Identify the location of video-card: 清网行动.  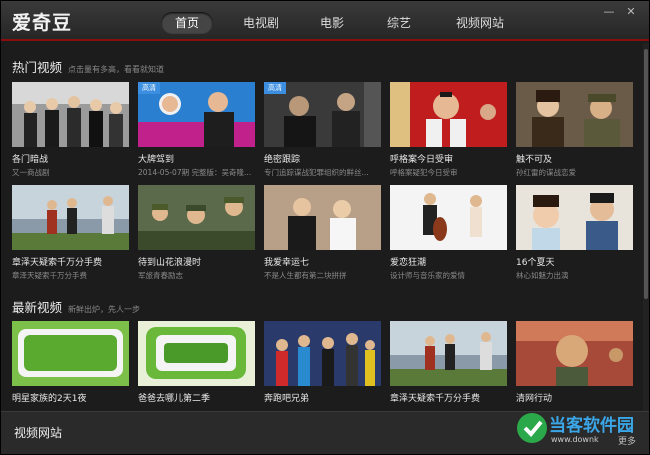
(574, 362).